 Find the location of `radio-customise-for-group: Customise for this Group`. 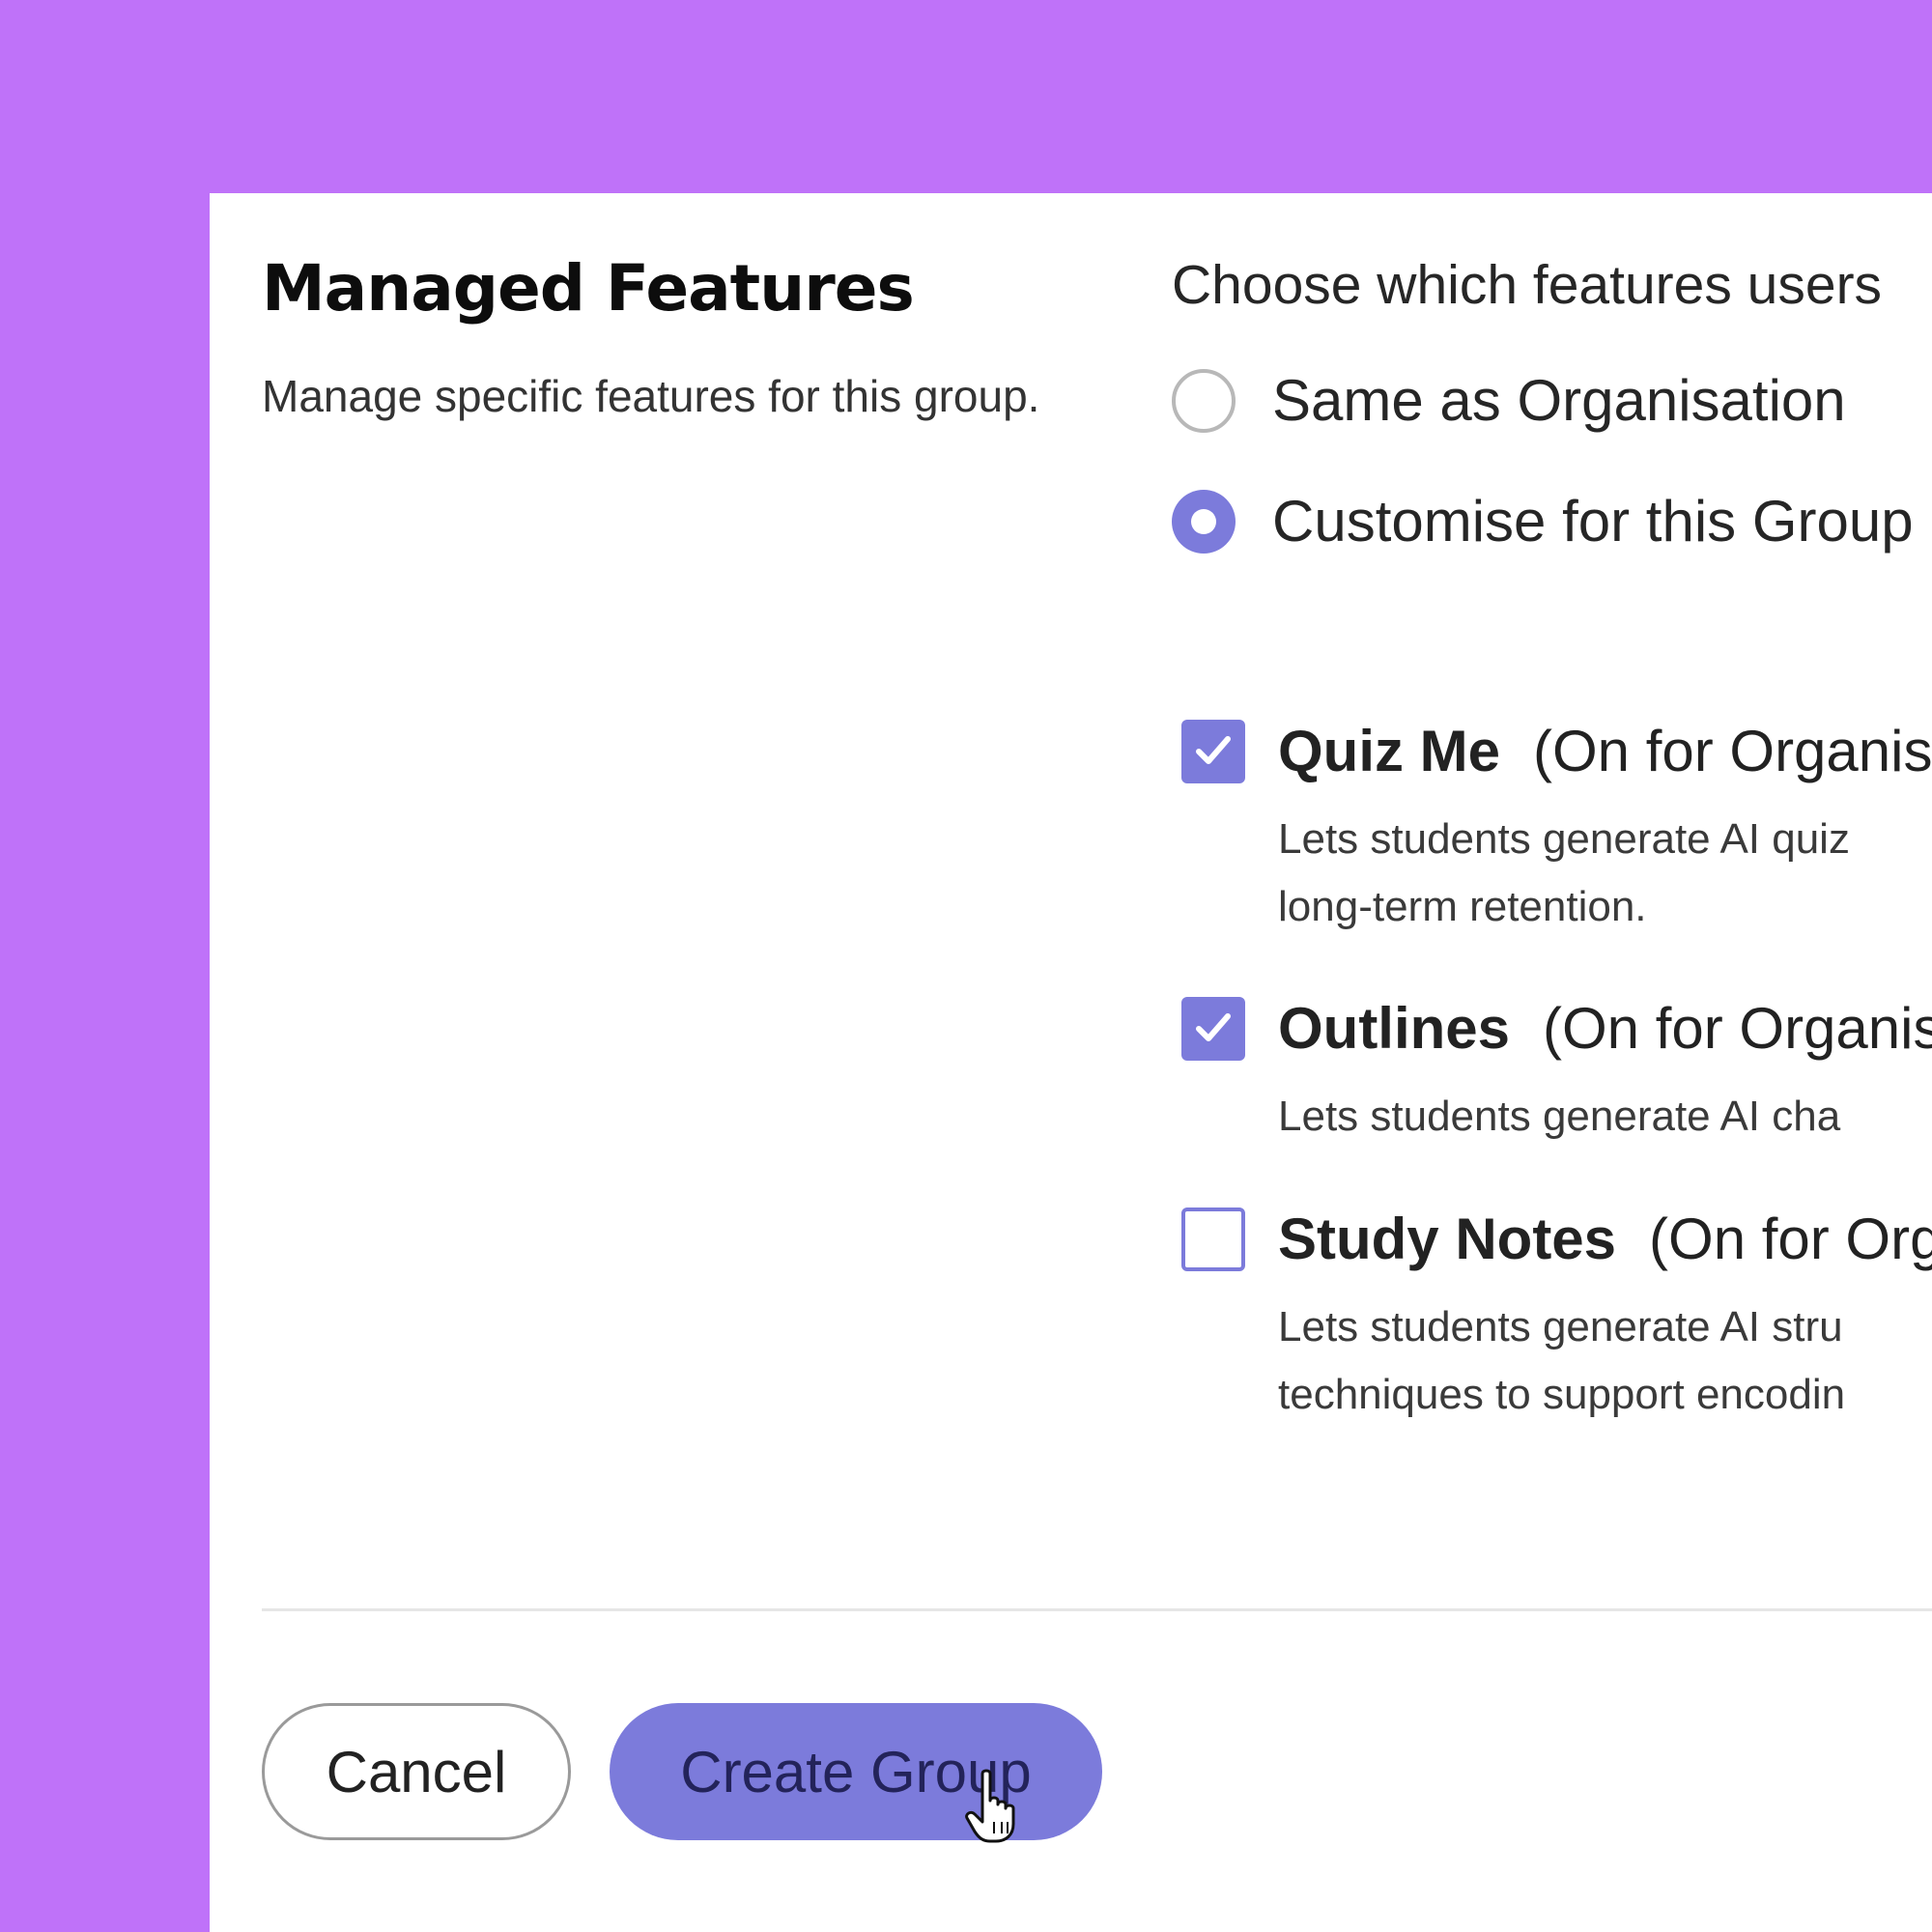

radio-customise-for-group: Customise for this Group is located at coordinates (1543, 521).